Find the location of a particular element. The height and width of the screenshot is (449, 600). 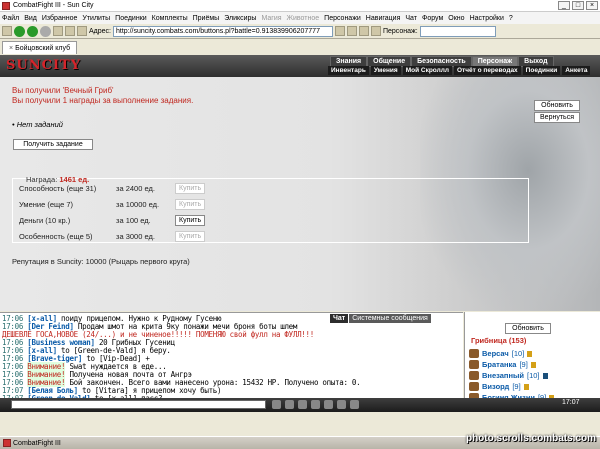

menu-item: Комплекты is located at coordinates (170, 18).